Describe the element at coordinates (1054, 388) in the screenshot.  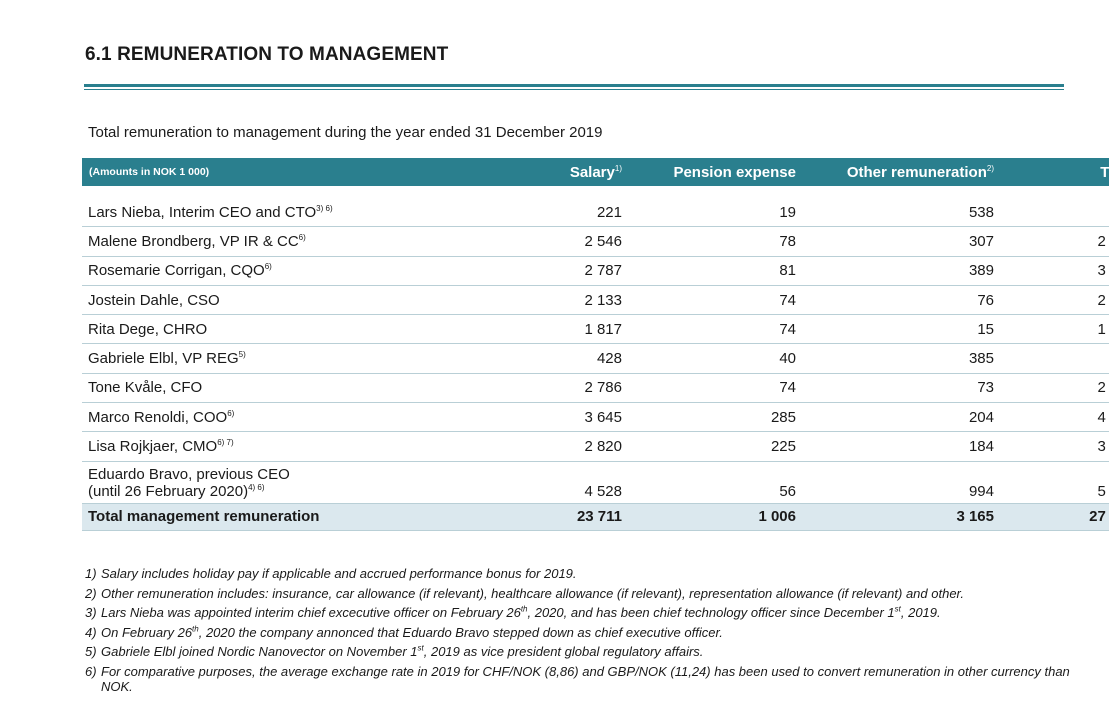
I see `row-total: 2 933` at that location.